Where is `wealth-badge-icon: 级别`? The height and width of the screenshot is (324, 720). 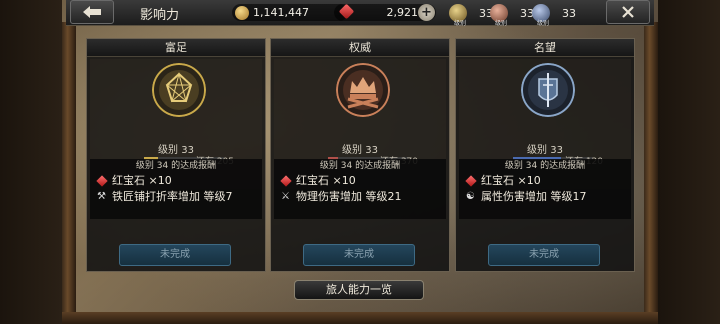
wealth-badge-icon: 级别 is located at coordinates (458, 15).